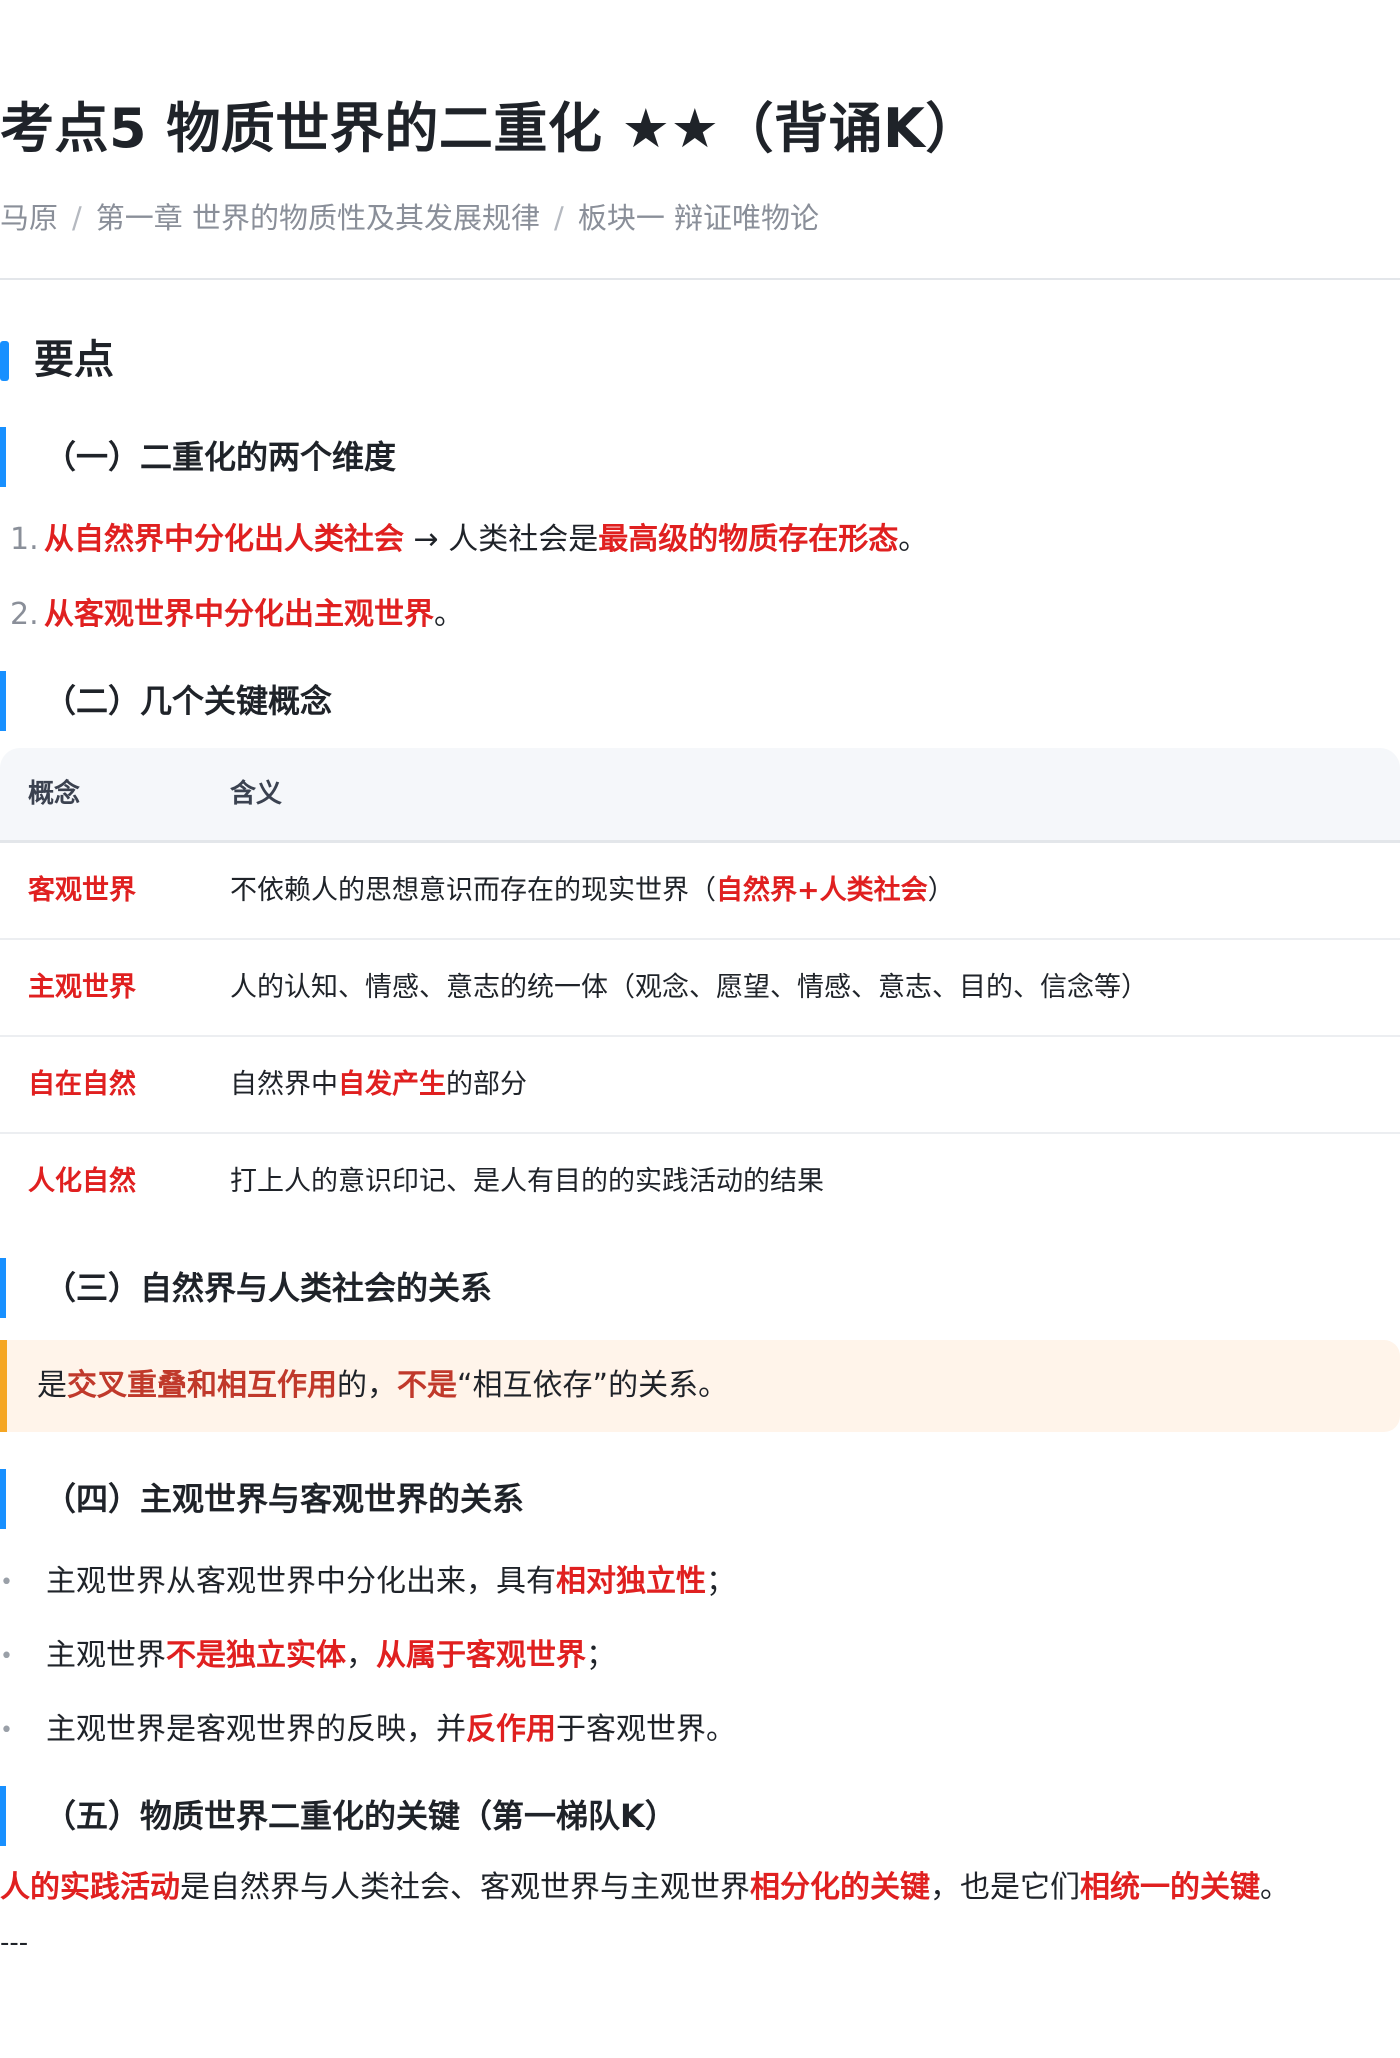  I want to click on column-header-meaning: 含义, so click(256, 794).